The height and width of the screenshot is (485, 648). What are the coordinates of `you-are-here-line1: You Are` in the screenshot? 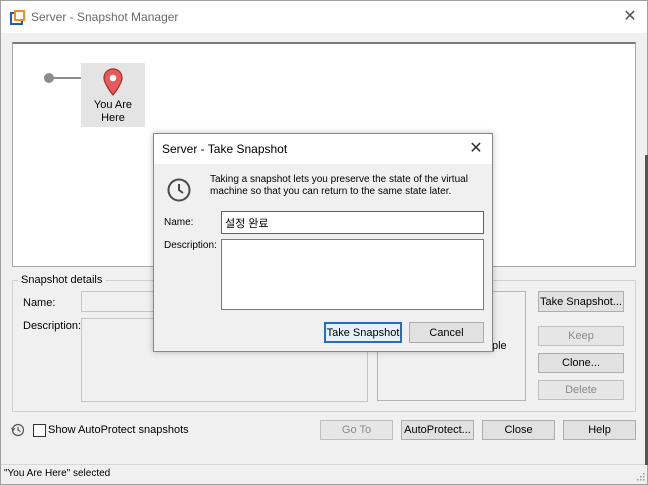 It's located at (113, 105).